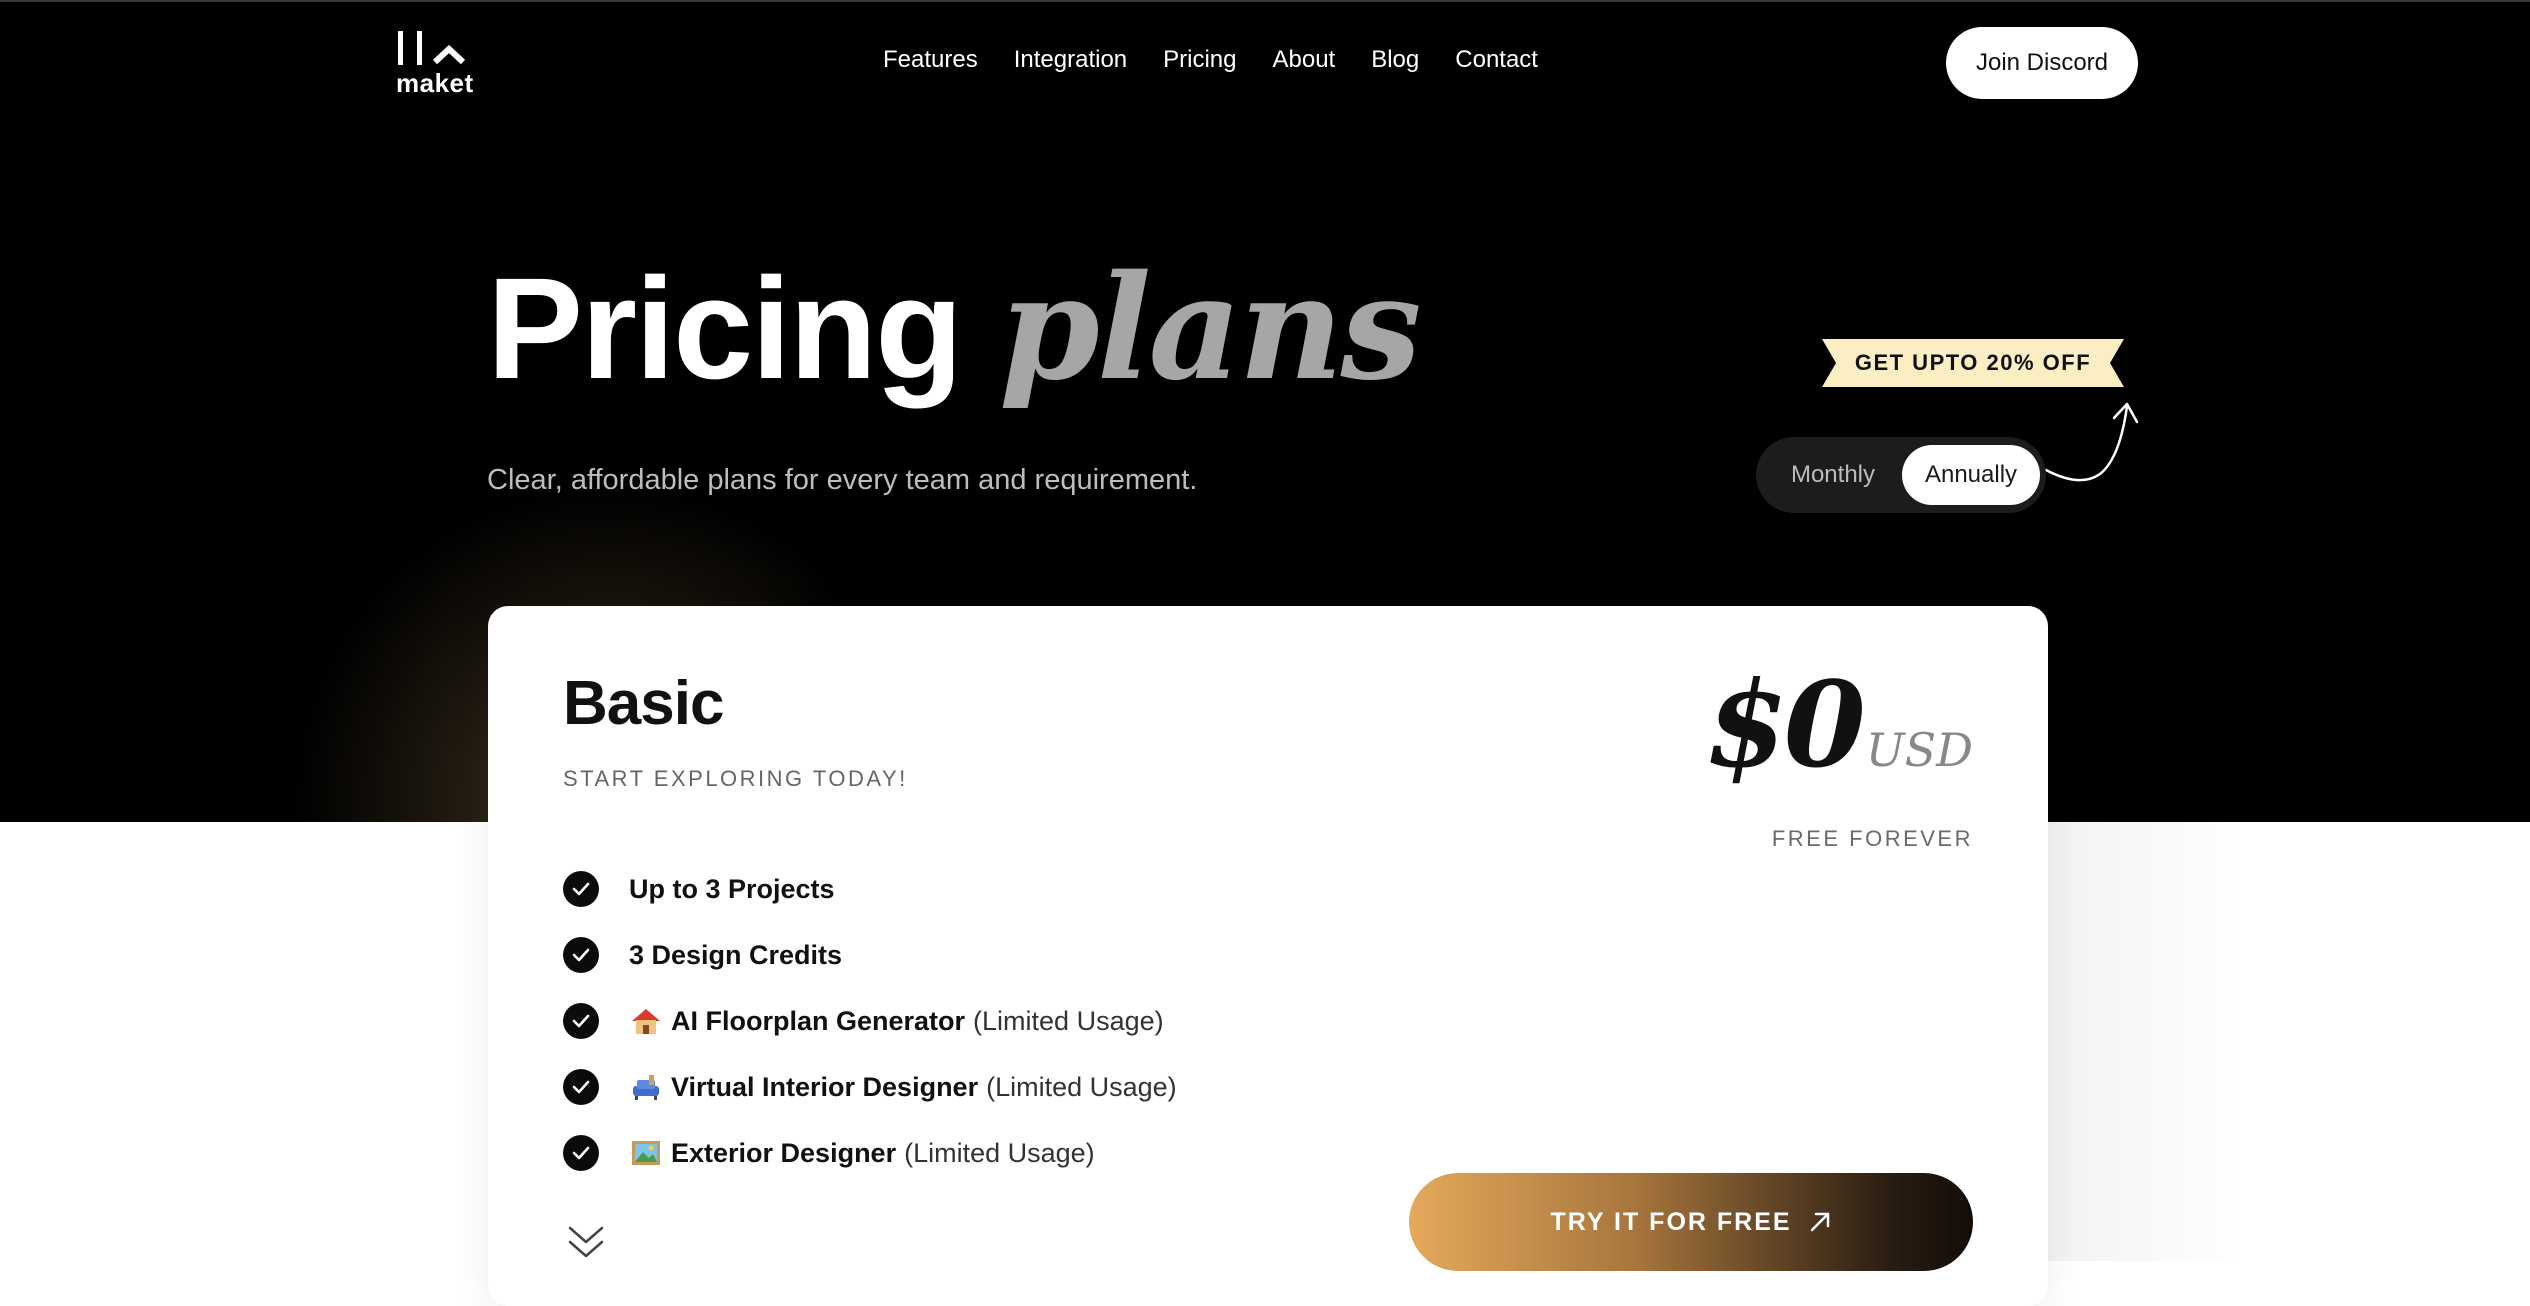 Image resolution: width=2530 pixels, height=1306 pixels. What do you see at coordinates (2042, 63) in the screenshot?
I see `join-discord-button: Join Discord` at bounding box center [2042, 63].